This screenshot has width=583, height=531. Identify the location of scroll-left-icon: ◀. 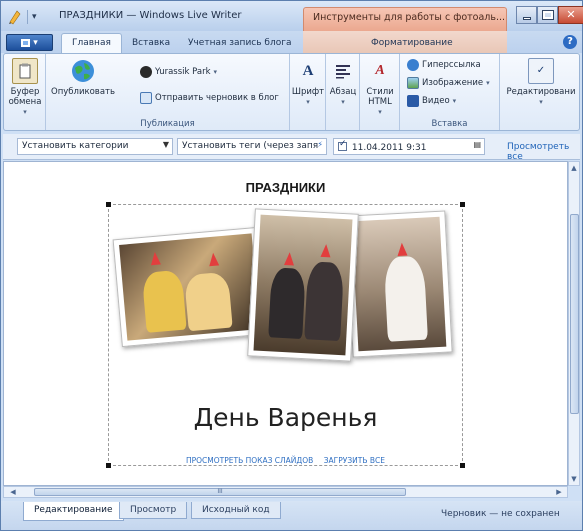
(13, 492).